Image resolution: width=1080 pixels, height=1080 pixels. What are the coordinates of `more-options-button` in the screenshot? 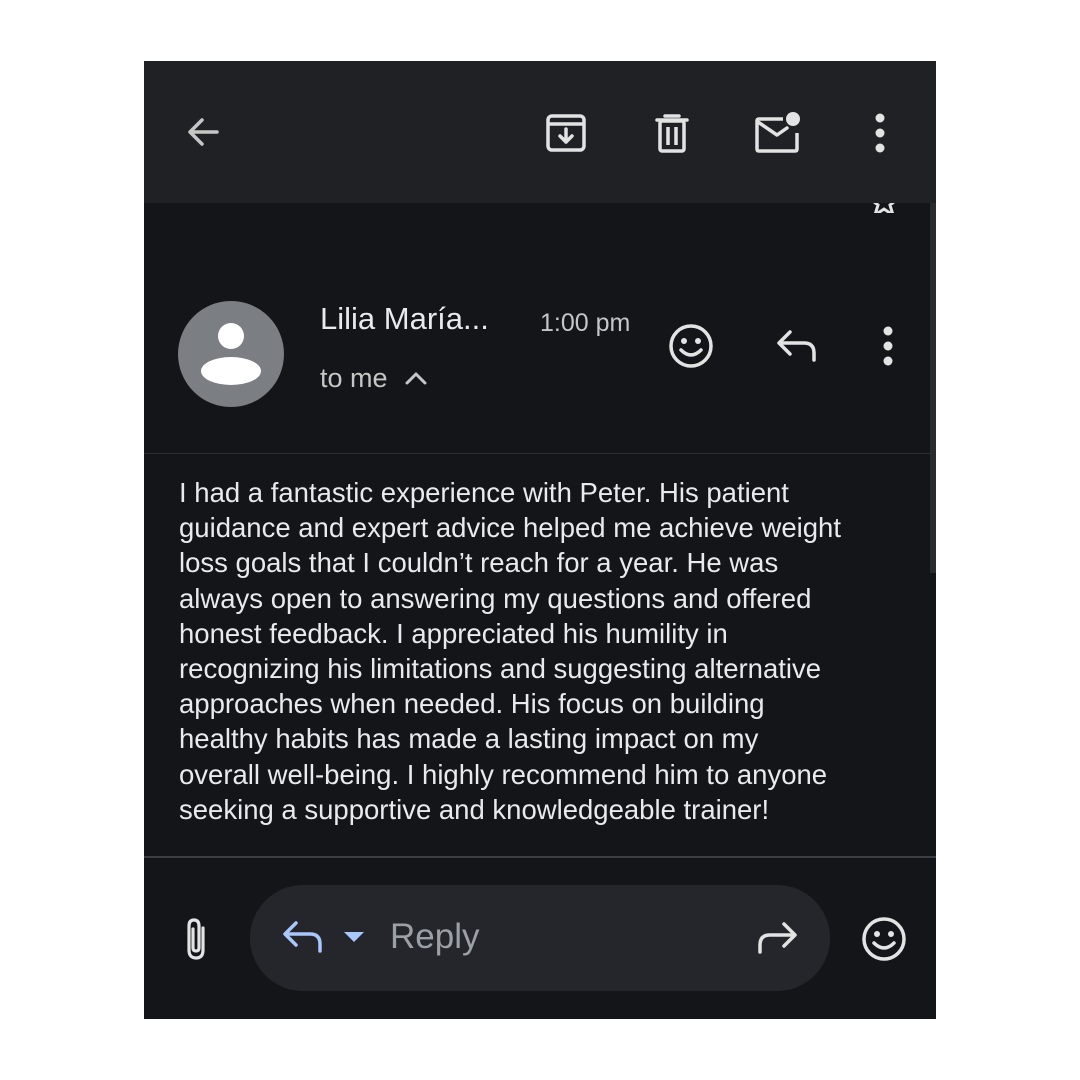 It's located at (880, 133).